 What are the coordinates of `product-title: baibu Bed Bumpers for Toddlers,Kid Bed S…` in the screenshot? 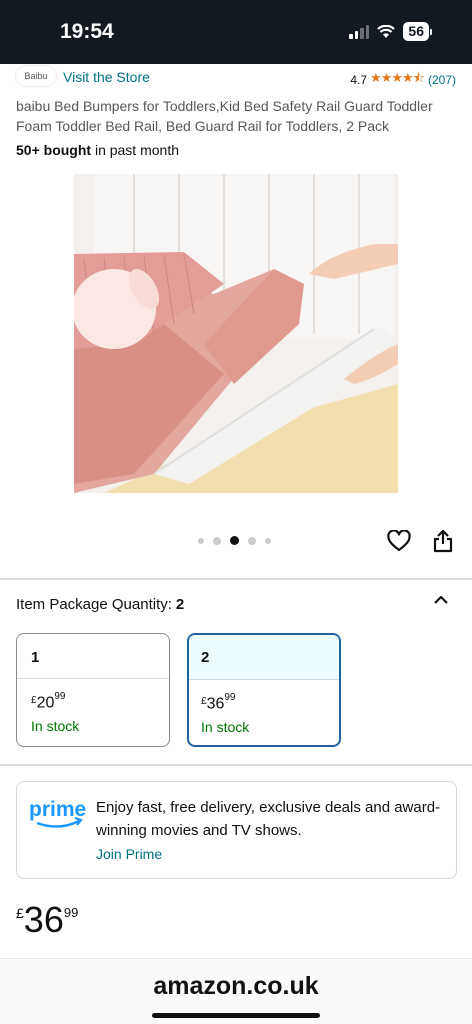 It's located at (224, 116).